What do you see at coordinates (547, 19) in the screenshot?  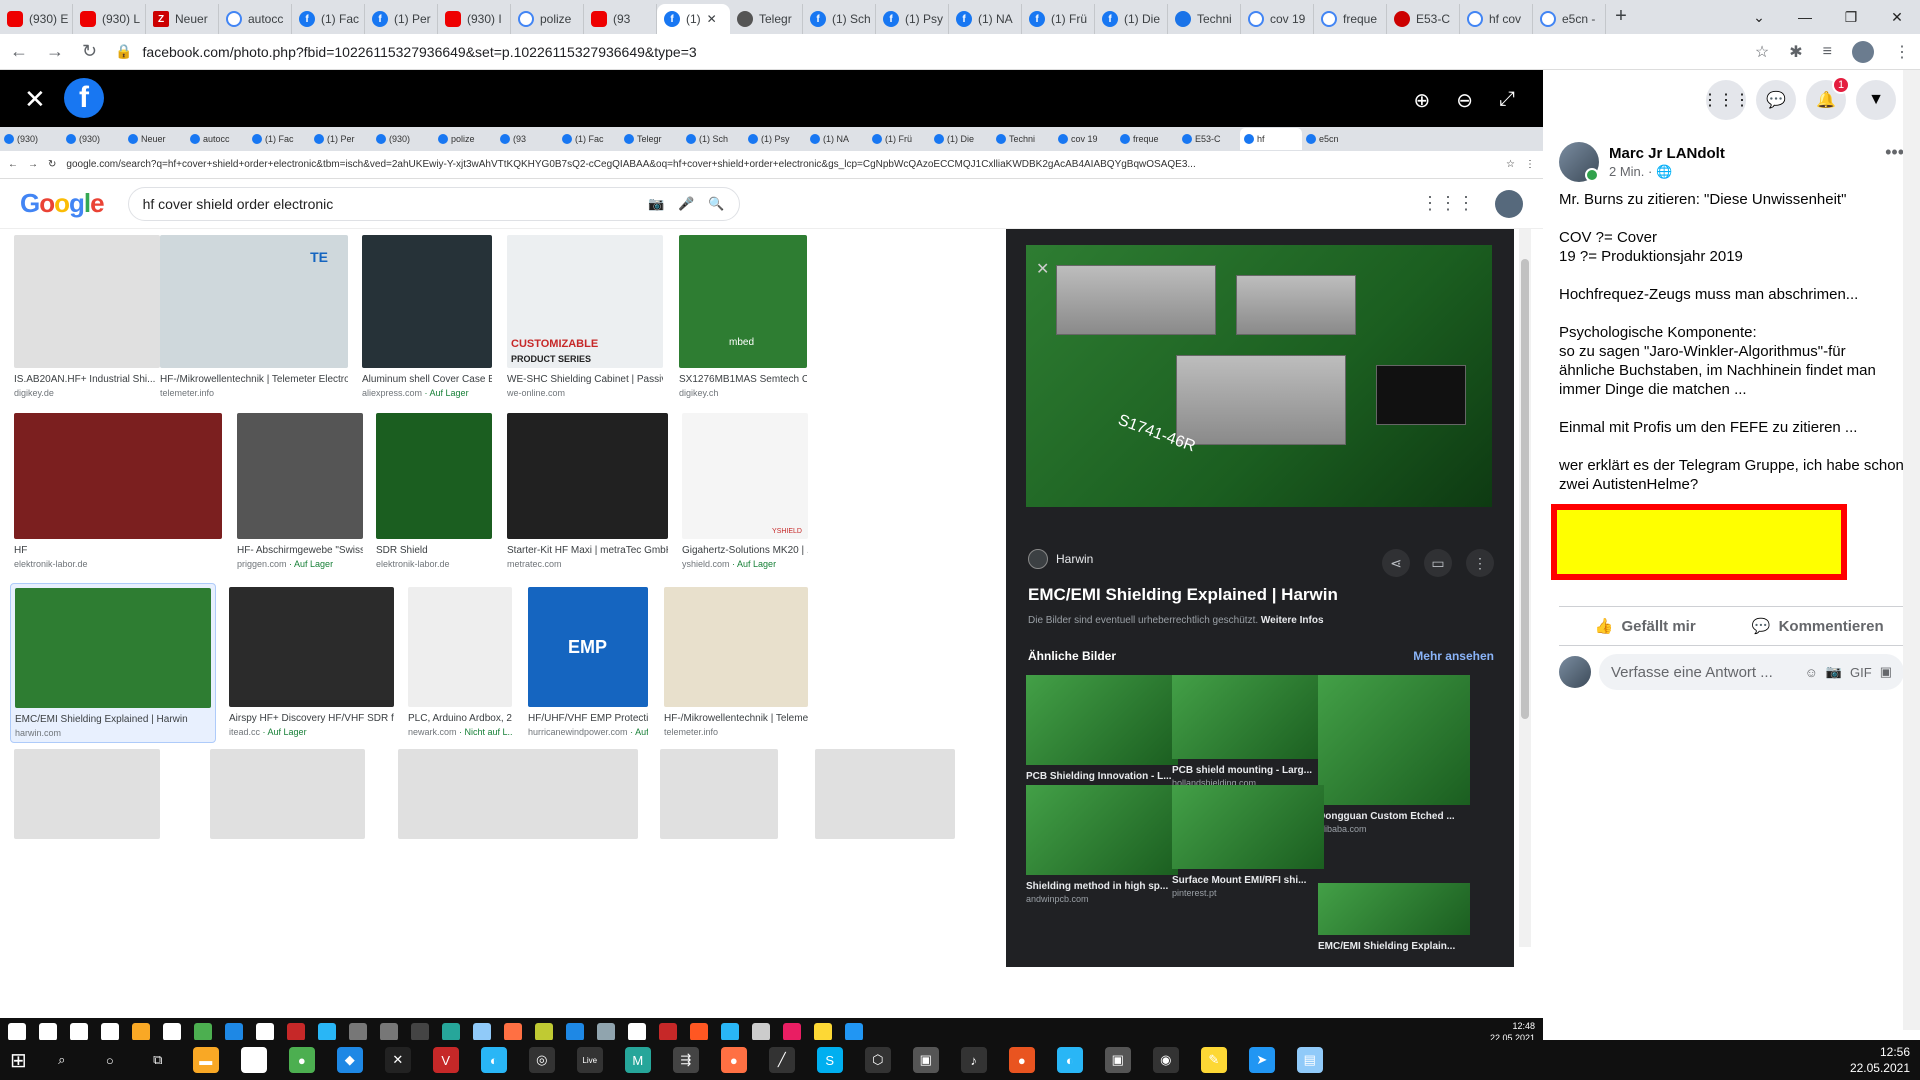 I see `browser-tab: polize` at bounding box center [547, 19].